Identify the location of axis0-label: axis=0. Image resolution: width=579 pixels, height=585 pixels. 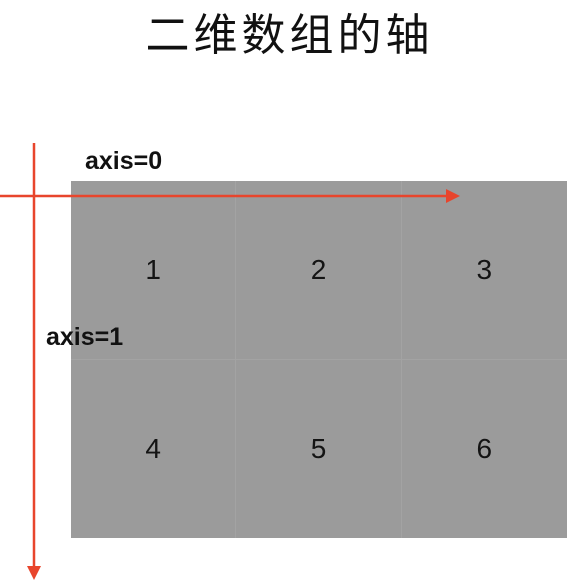
(124, 161).